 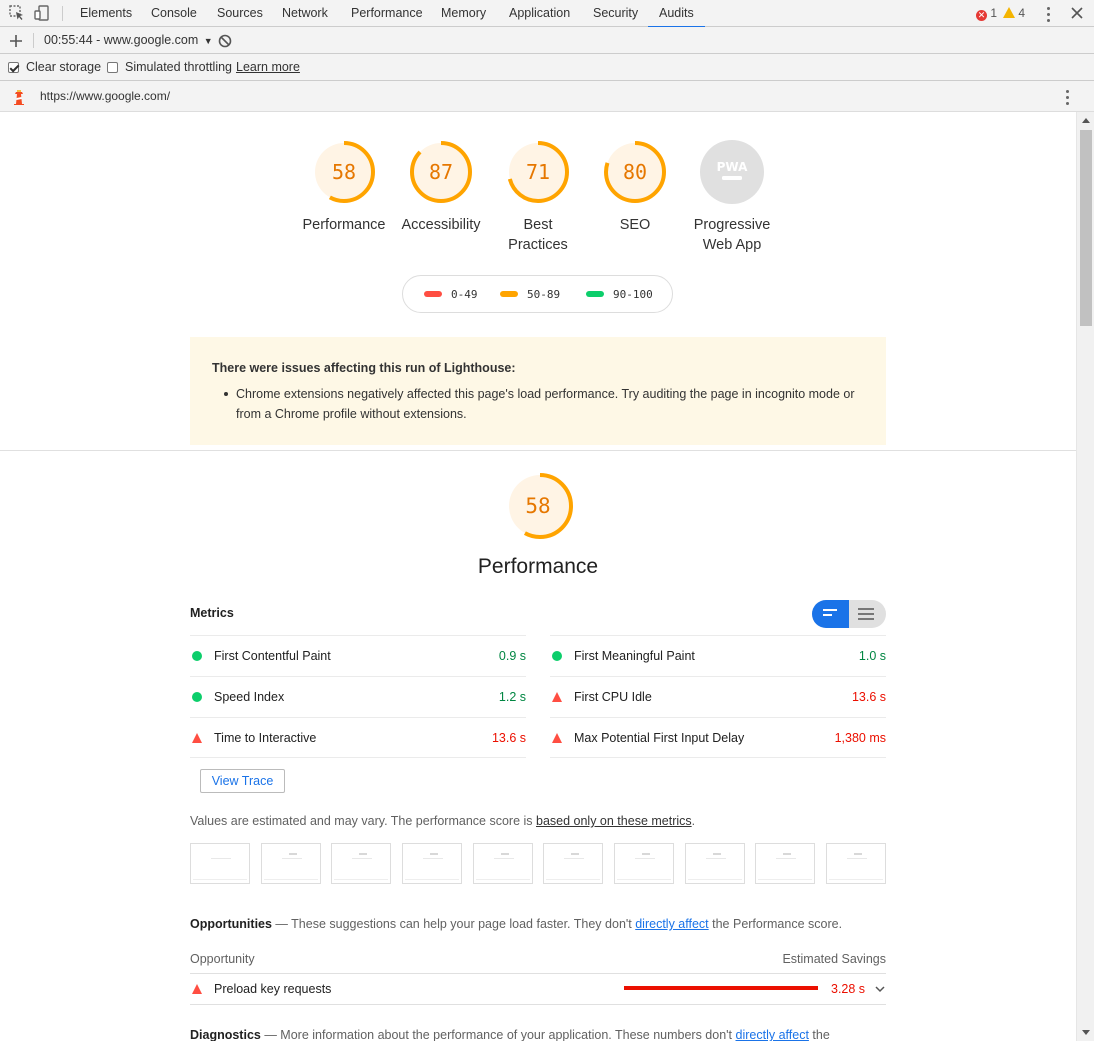 What do you see at coordinates (1086, 228) in the screenshot?
I see `scrollbar-thumb` at bounding box center [1086, 228].